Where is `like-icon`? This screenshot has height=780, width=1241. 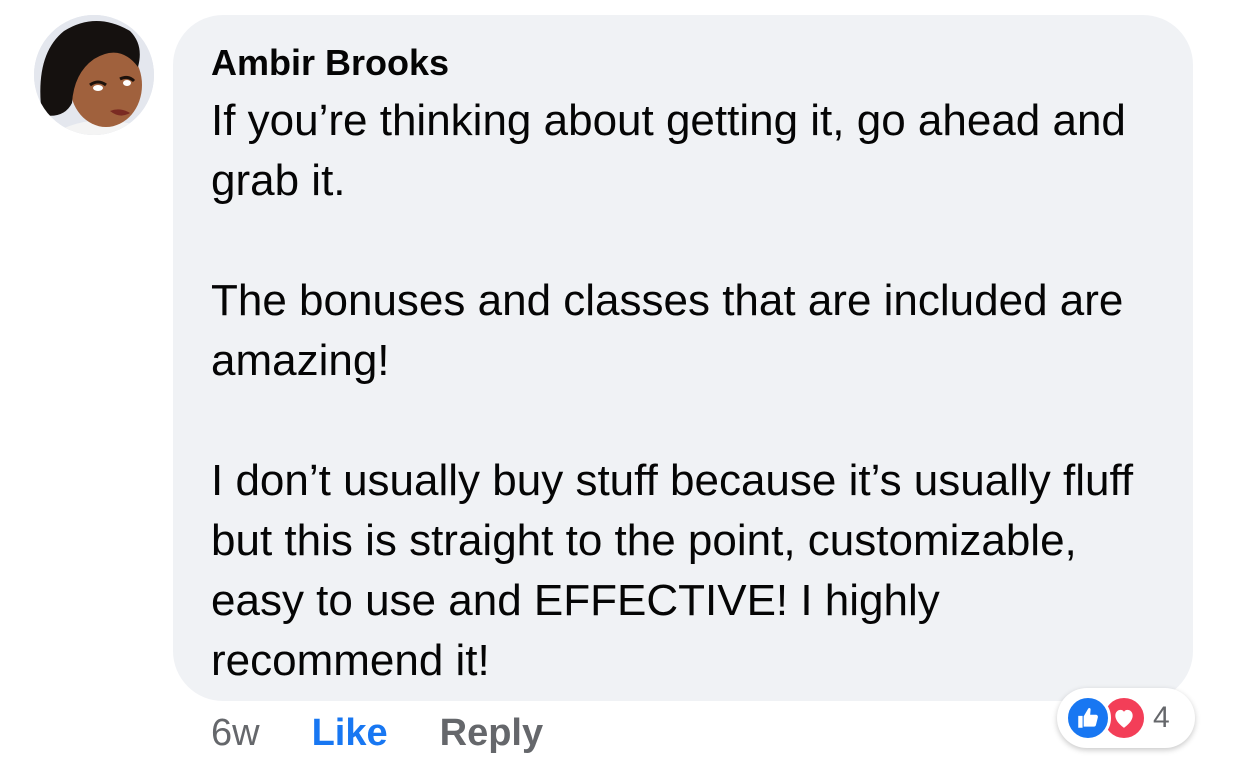 like-icon is located at coordinates (1088, 718).